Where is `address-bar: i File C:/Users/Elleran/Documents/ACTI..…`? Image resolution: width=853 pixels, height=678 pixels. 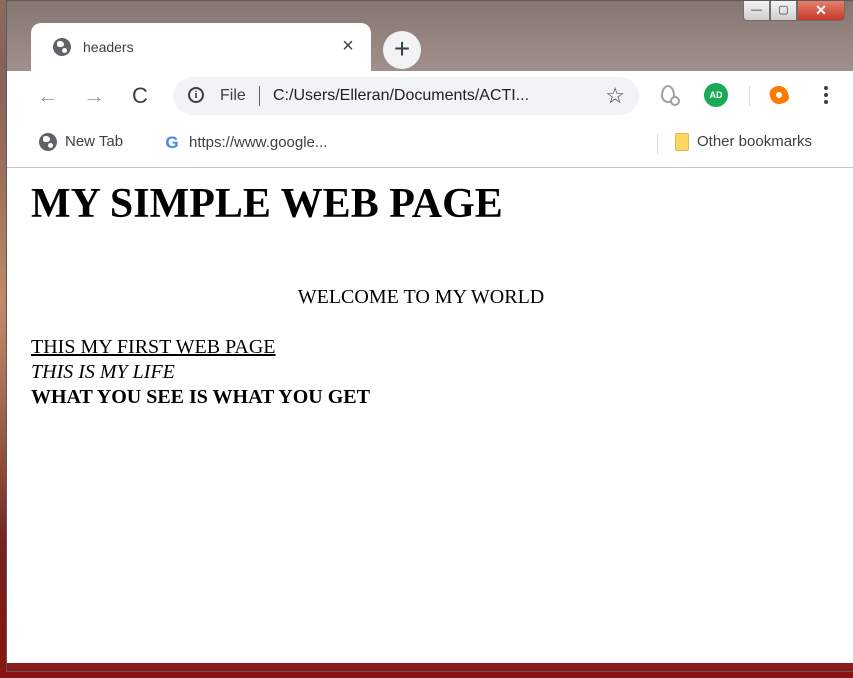 address-bar: i File C:/Users/Elleran/Documents/ACTI..… is located at coordinates (406, 96).